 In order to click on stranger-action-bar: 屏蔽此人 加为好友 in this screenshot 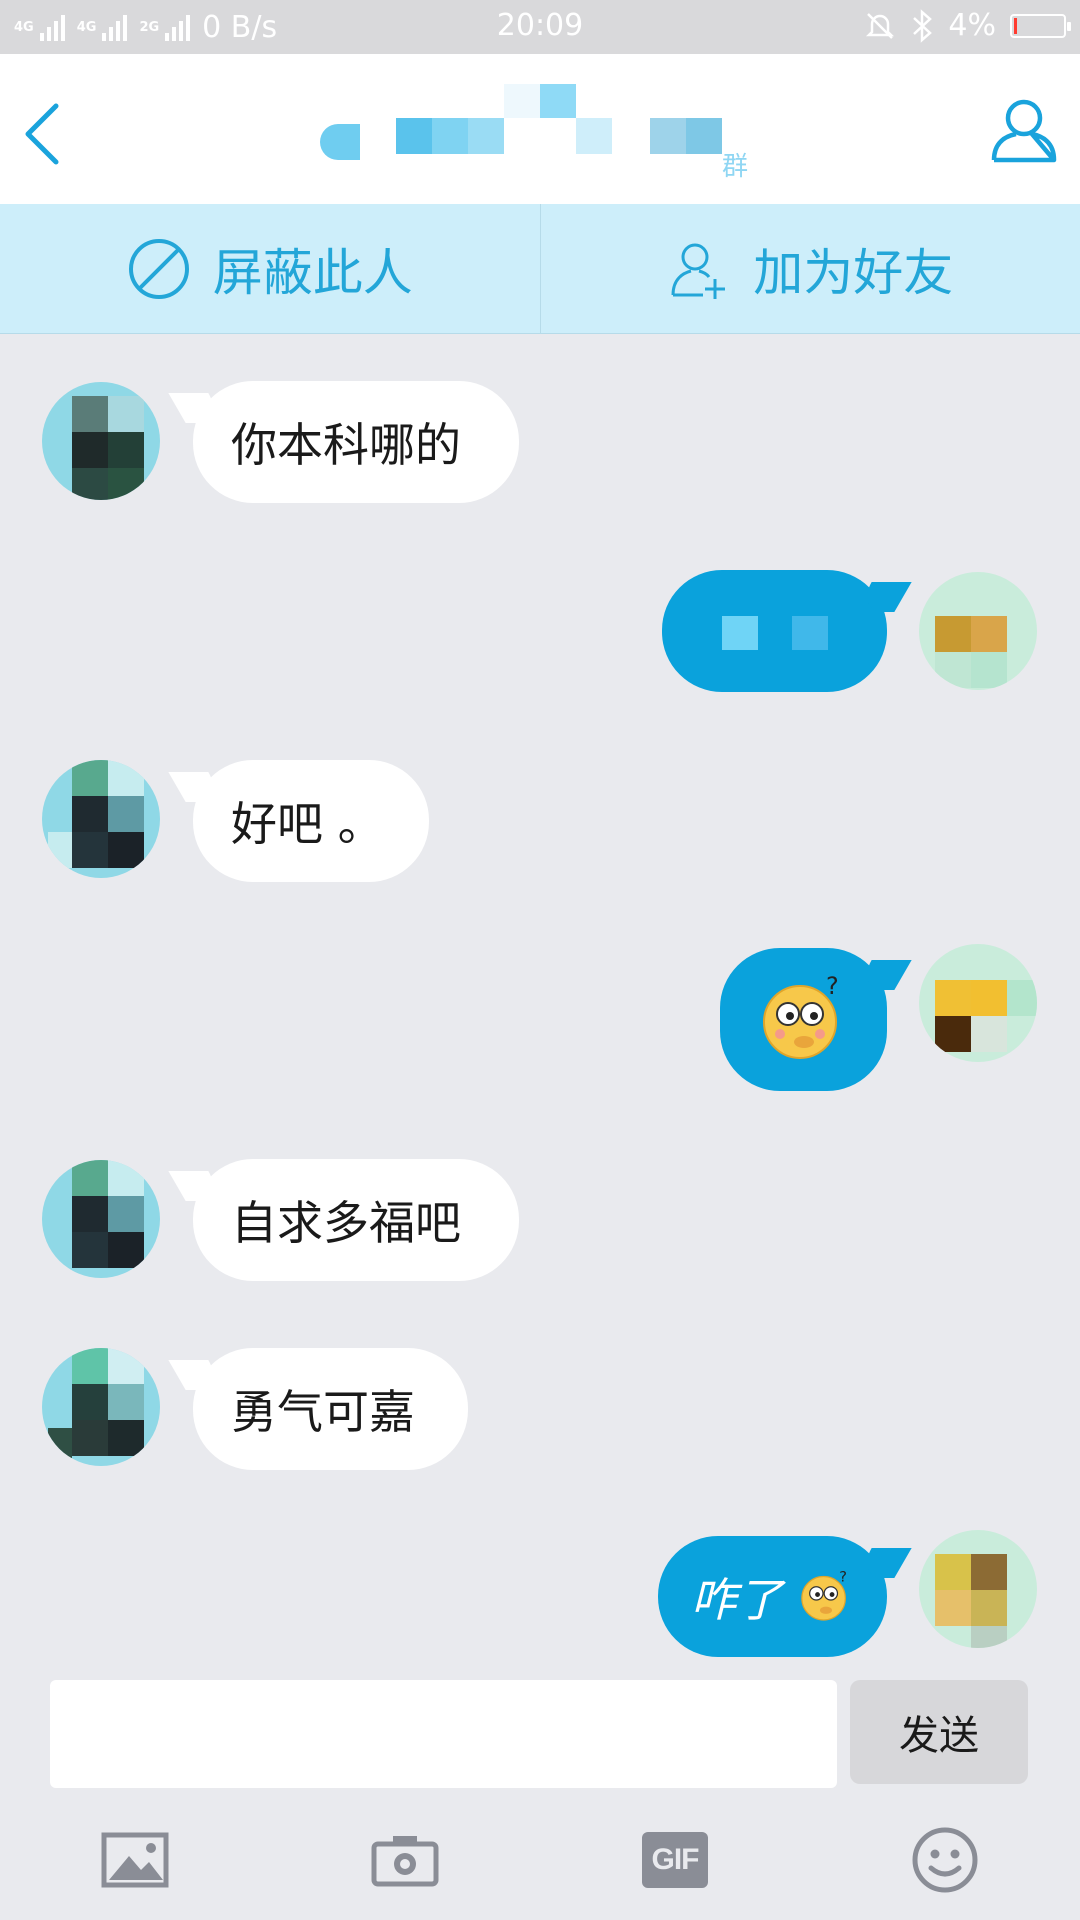, I will do `click(540, 269)`.